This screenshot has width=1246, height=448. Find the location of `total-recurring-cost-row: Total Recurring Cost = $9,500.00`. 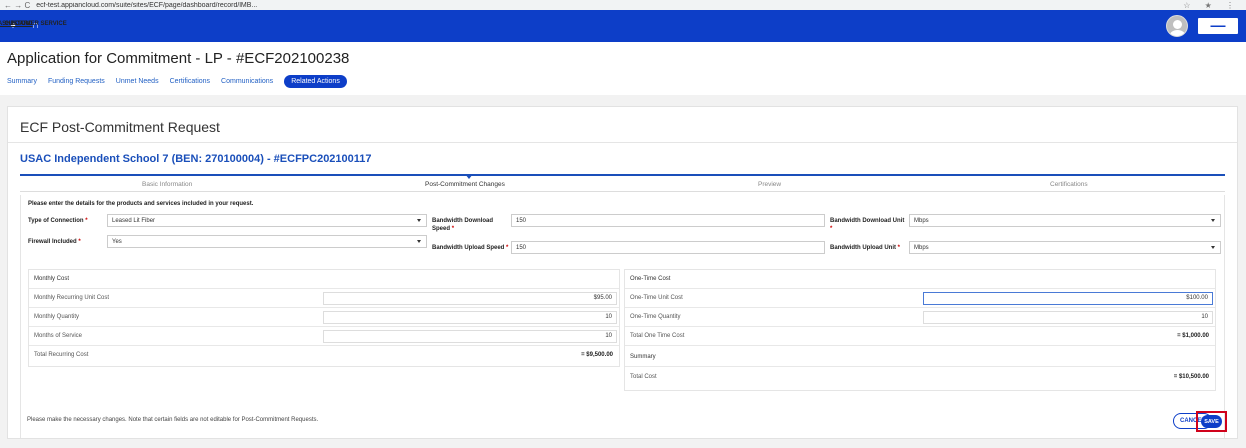

total-recurring-cost-row: Total Recurring Cost = $9,500.00 is located at coordinates (323, 355).